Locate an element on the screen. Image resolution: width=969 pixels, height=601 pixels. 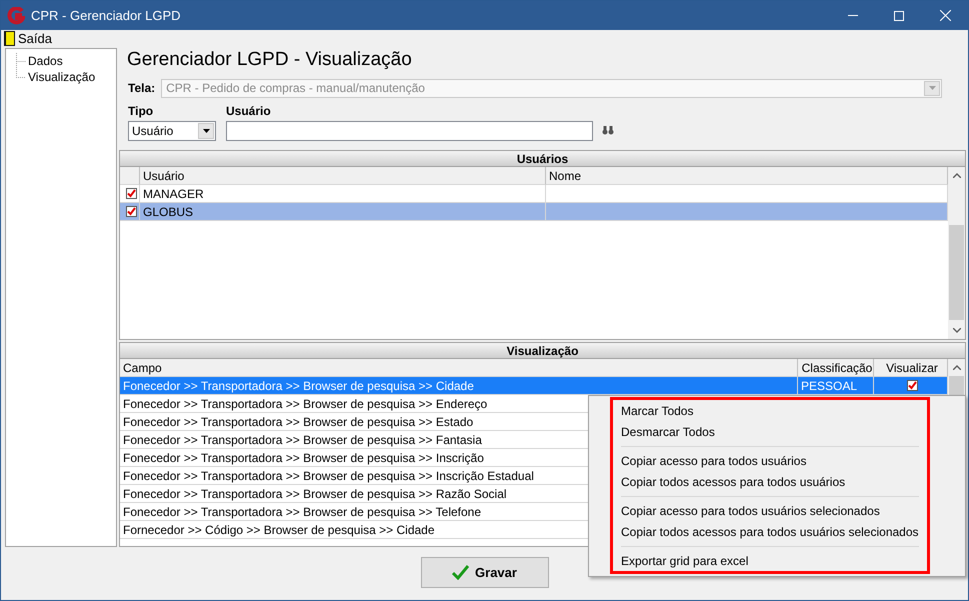
checkmark-icon is located at coordinates (461, 572).